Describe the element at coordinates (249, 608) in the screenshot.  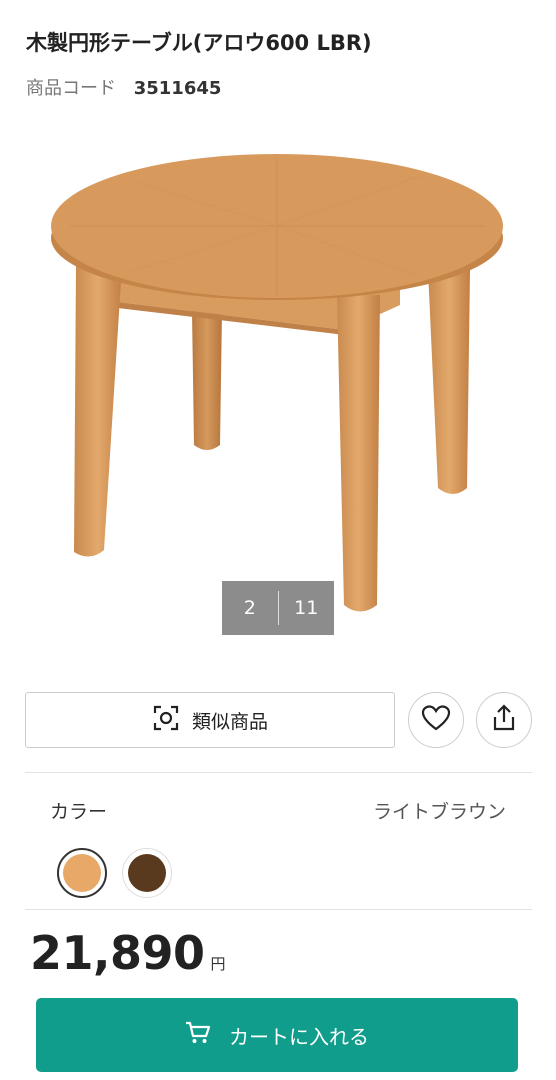
I see `pager-current: 2` at that location.